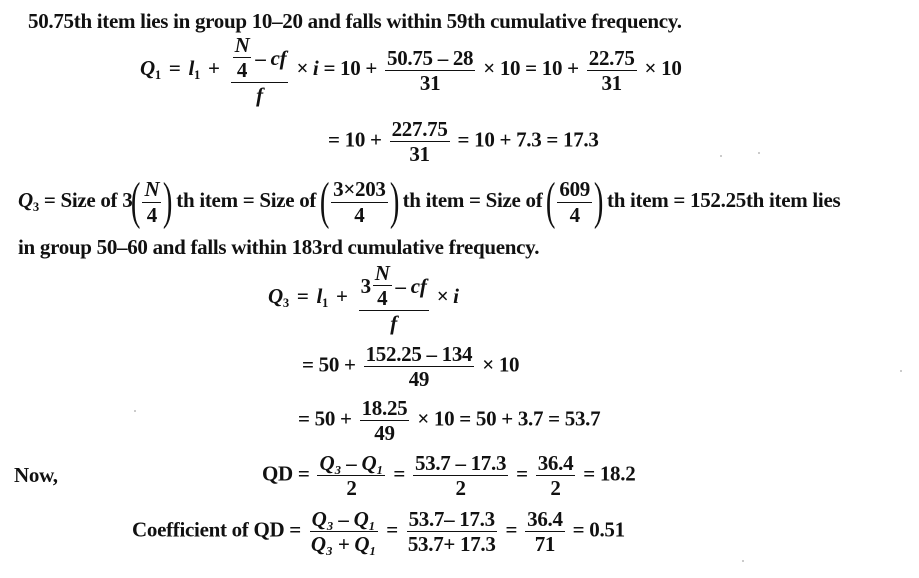 Image resolution: width=919 pixels, height=578 pixels. Describe the element at coordinates (152, 201) in the screenshot. I see `paren-n-over-4: (N 4)` at that location.